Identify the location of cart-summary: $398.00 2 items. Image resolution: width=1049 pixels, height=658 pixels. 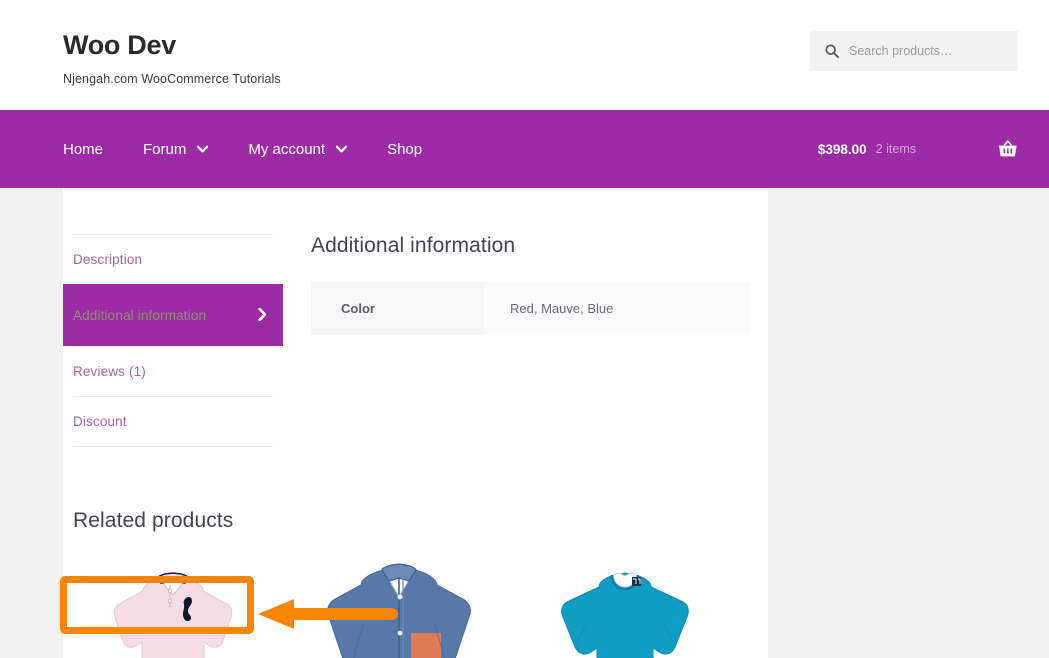
(918, 149).